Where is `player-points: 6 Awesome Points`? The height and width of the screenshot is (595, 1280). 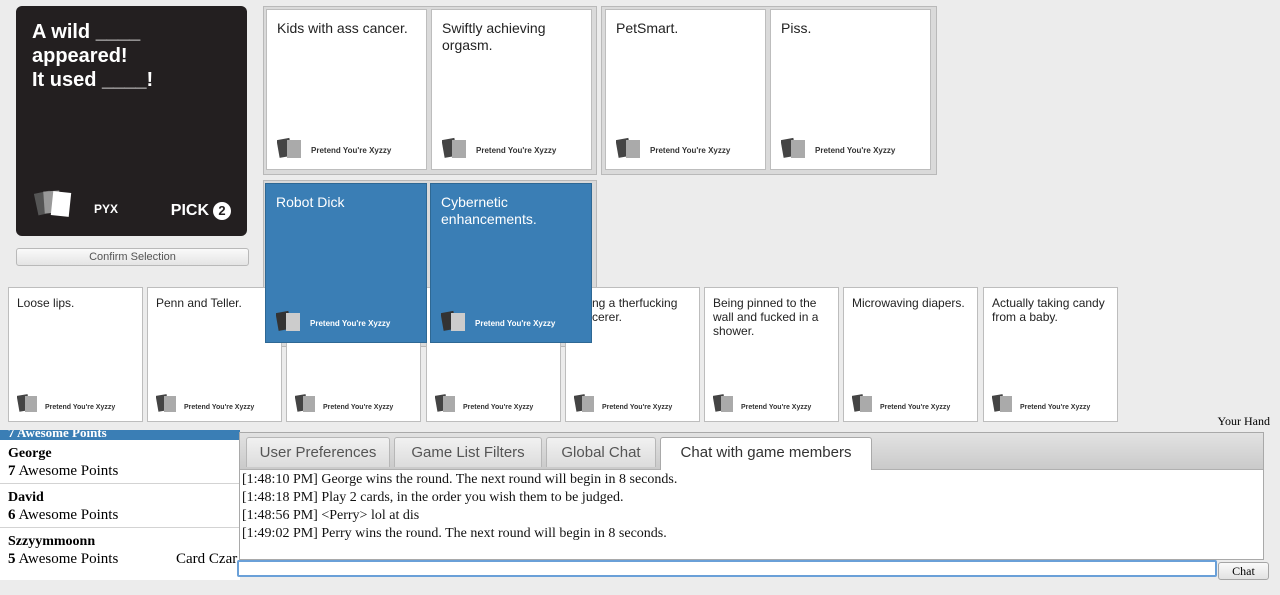 player-points: 6 Awesome Points is located at coordinates (63, 515).